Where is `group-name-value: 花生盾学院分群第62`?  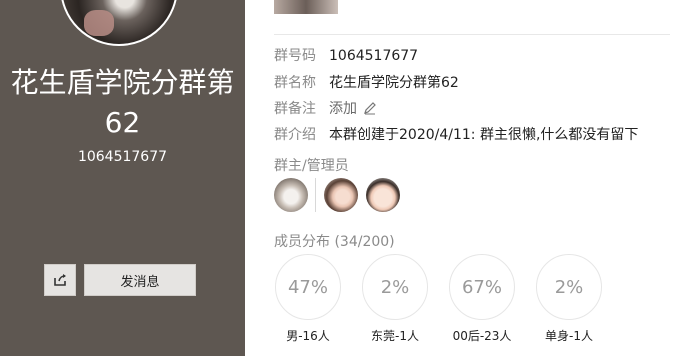 group-name-value: 花生盾学院分群第62 is located at coordinates (394, 83).